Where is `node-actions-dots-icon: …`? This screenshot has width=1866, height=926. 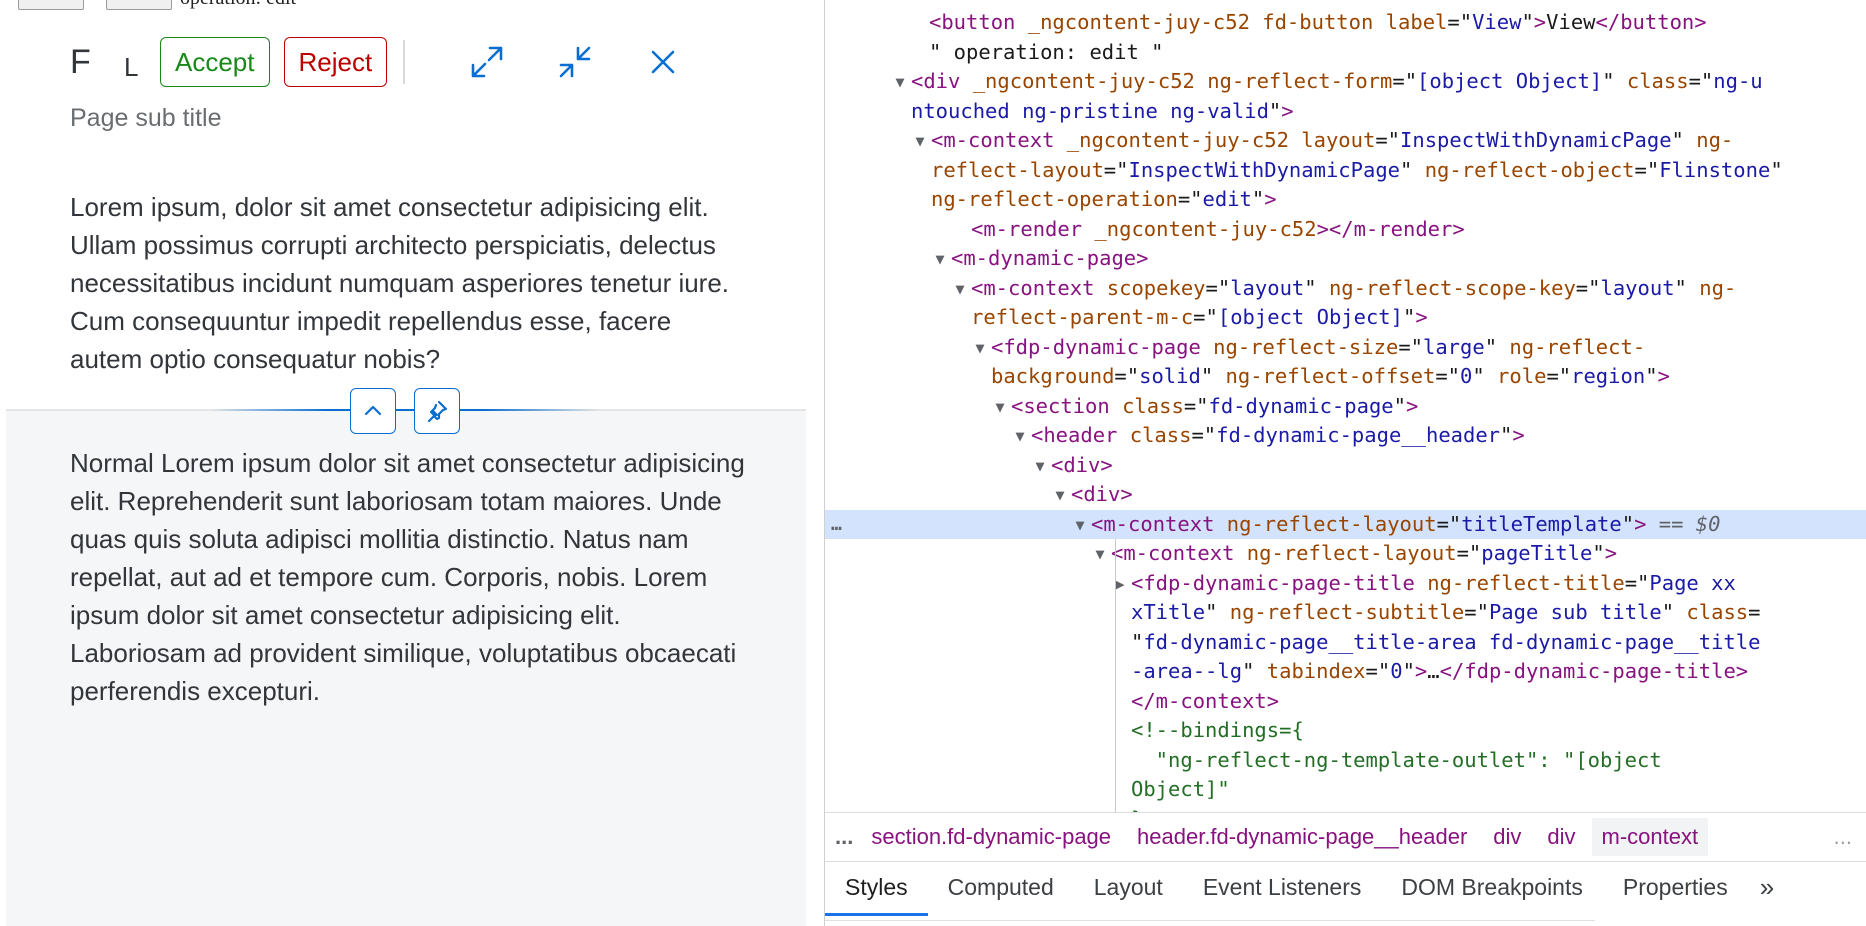 node-actions-dots-icon: … is located at coordinates (836, 524).